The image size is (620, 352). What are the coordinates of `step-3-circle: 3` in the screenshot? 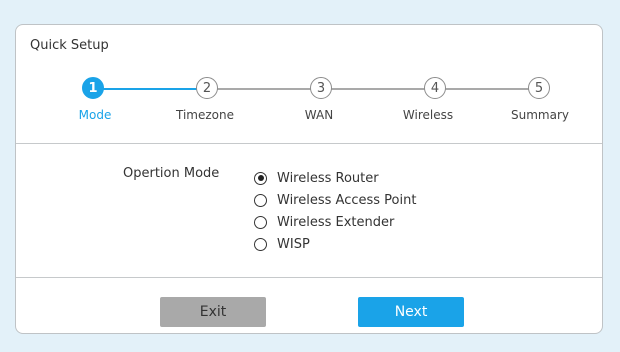 It's located at (321, 88).